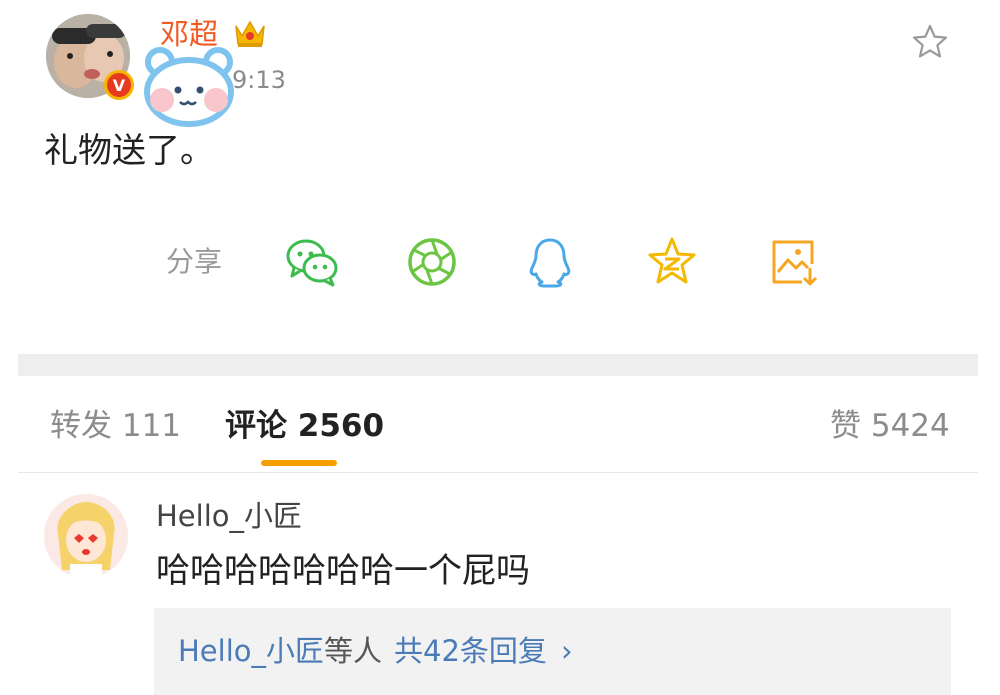 Image resolution: width=1000 pixels, height=695 pixels. Describe the element at coordinates (189, 86) in the screenshot. I see `bear-sticker-icon` at that location.